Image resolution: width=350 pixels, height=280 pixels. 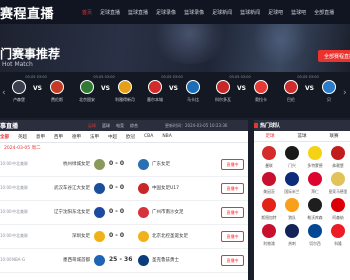 I want to click on nav-item-basketball-news: 篮球新闻, so click(x=250, y=12).